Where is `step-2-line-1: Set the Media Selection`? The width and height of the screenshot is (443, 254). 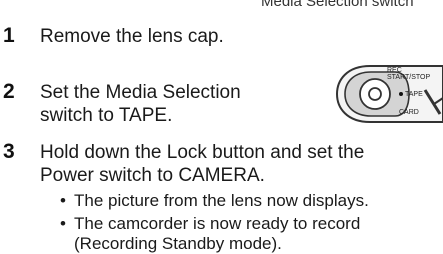 step-2-line-1: Set the Media Selection is located at coordinates (140, 92).